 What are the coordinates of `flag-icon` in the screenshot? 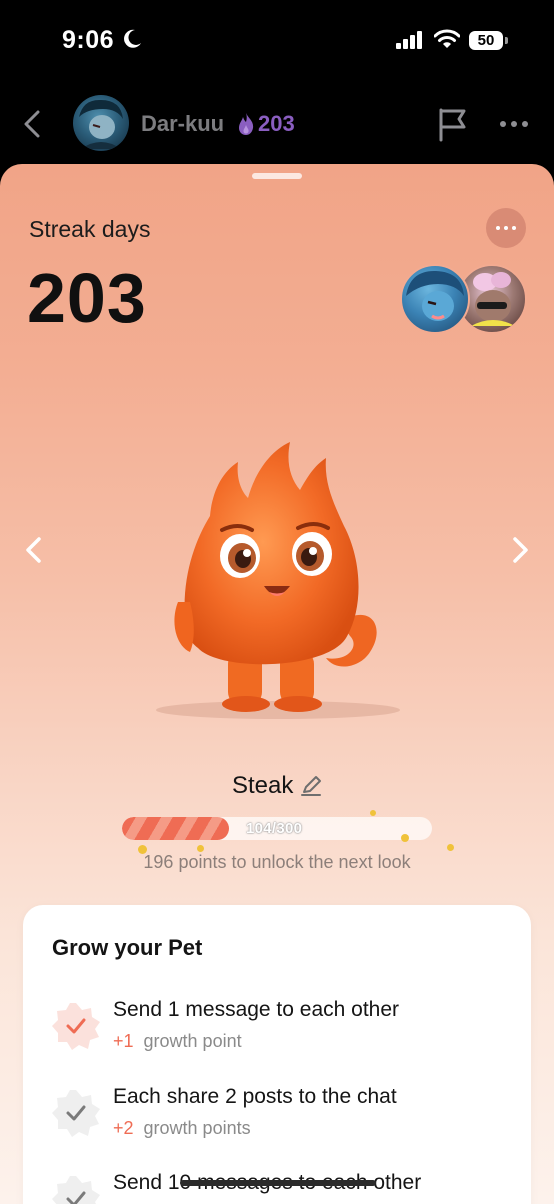 It's located at (453, 124).